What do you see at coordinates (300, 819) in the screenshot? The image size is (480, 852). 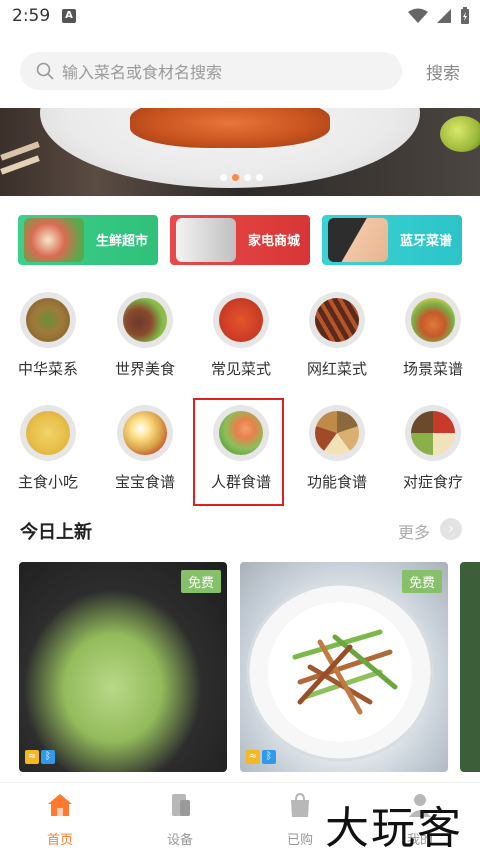 I see `nav-purchased: 已购` at bounding box center [300, 819].